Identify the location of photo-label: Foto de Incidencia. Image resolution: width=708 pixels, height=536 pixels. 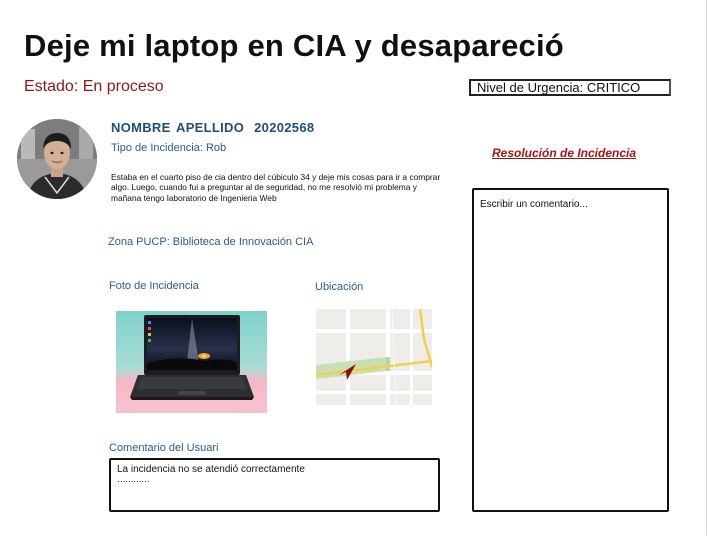
(154, 286).